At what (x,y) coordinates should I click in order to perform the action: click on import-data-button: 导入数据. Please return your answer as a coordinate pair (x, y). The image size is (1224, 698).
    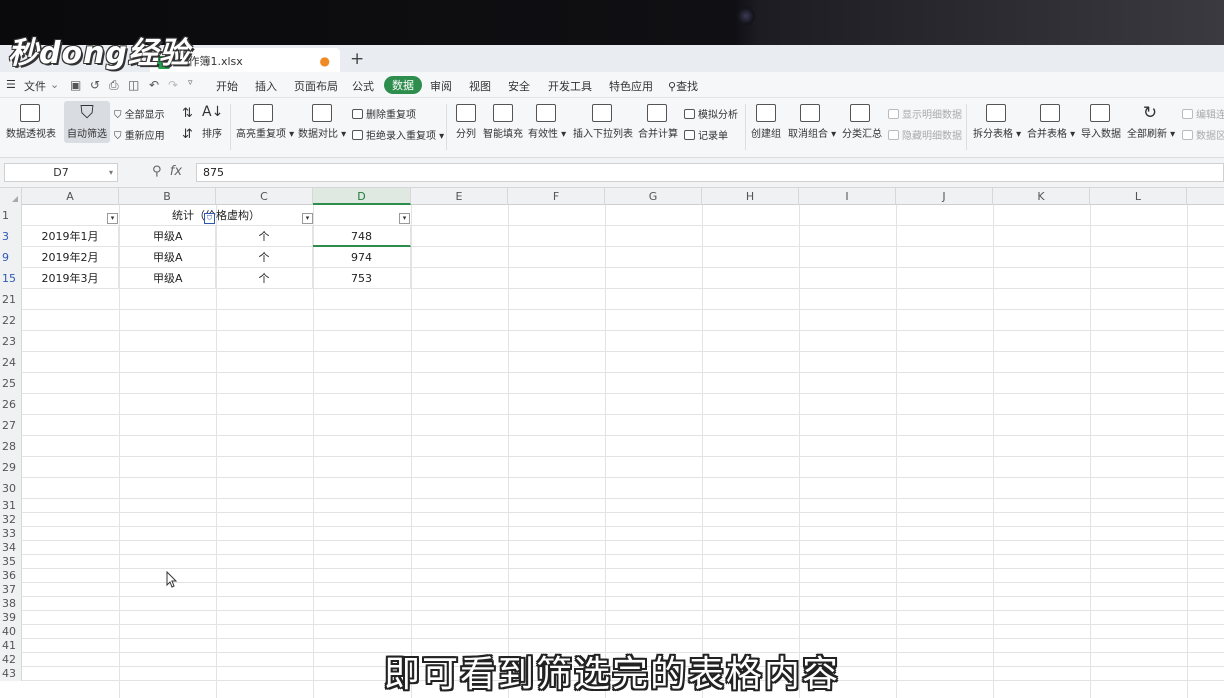
    Looking at the image, I should click on (1101, 122).